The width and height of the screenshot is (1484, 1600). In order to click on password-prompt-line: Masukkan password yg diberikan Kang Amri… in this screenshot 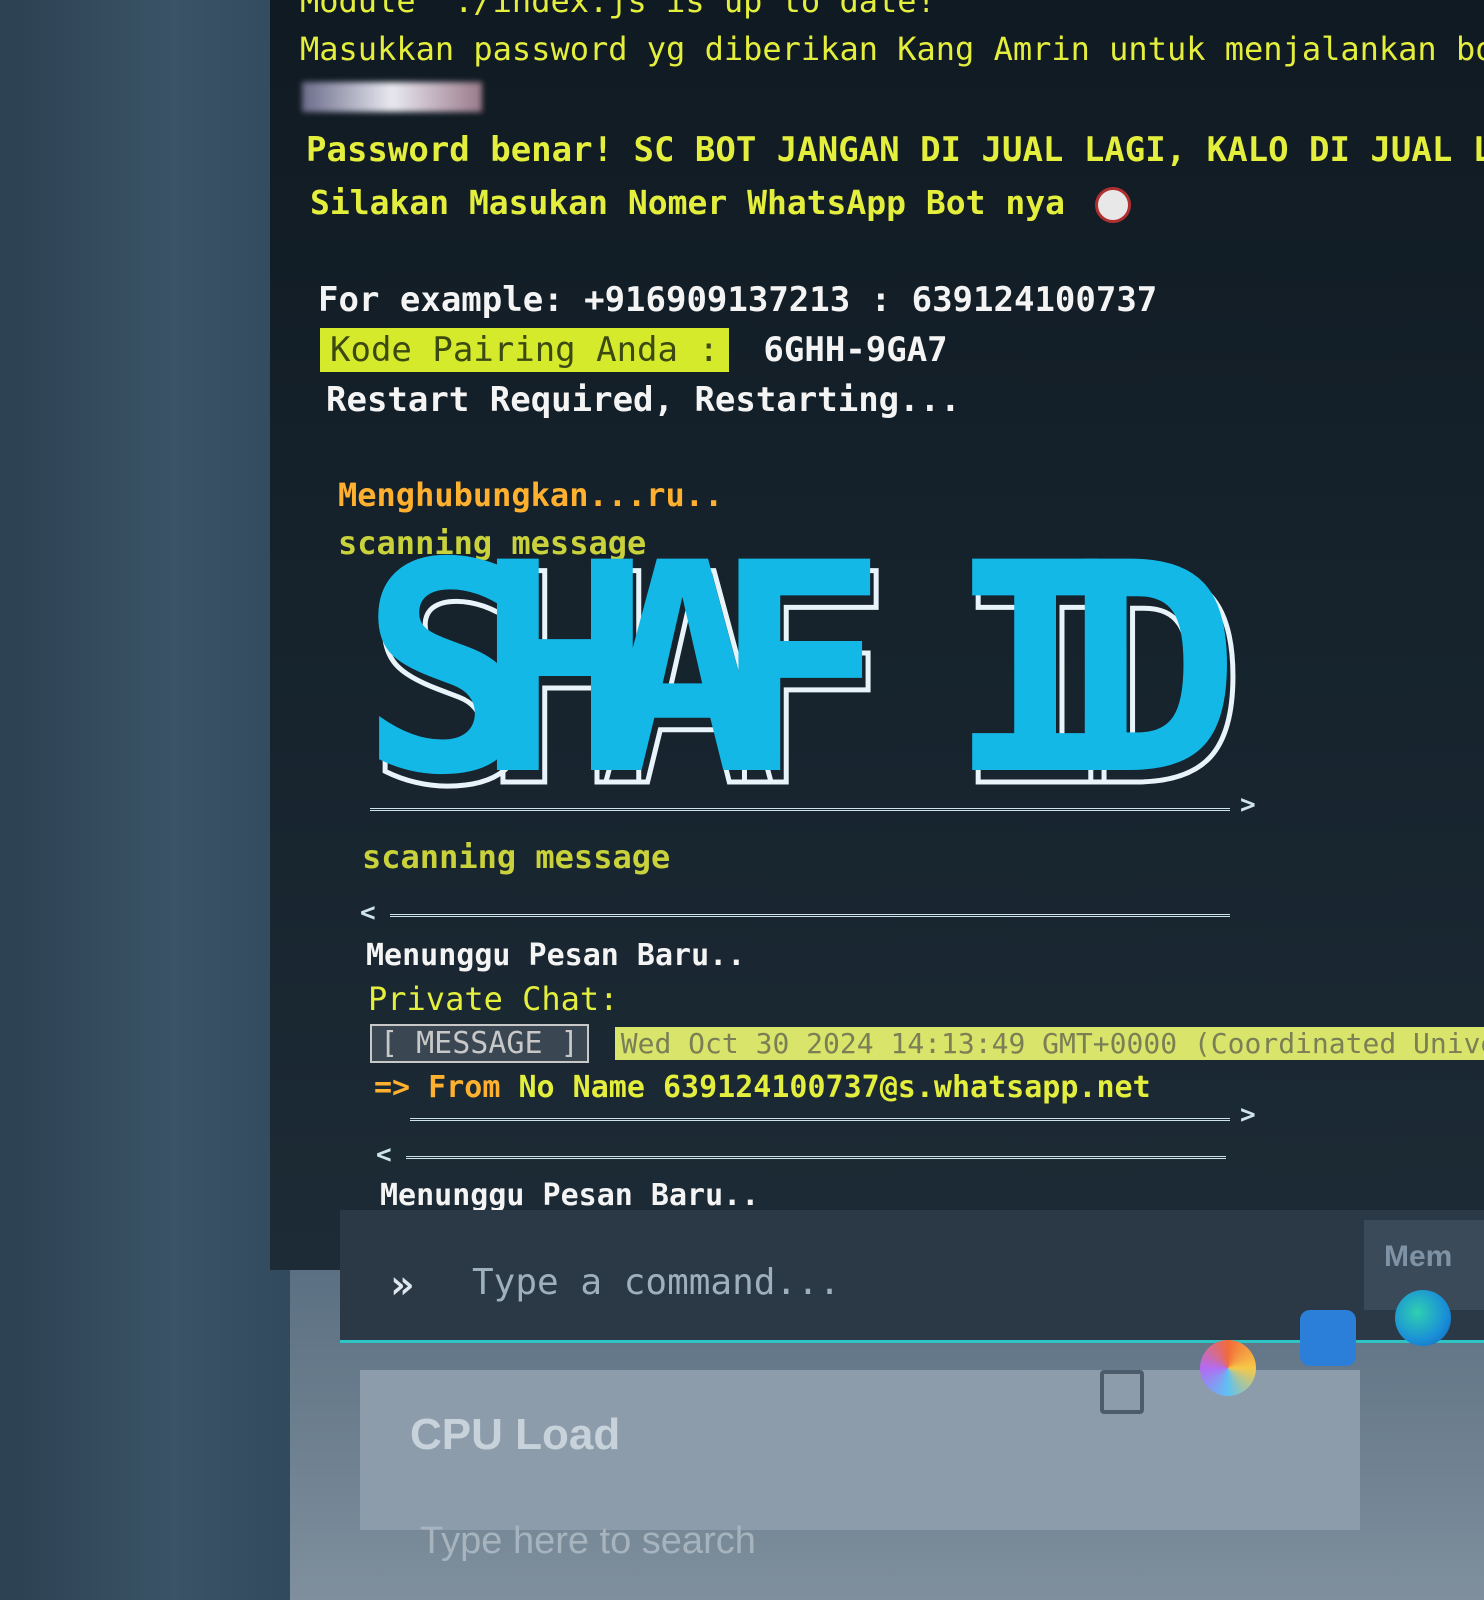, I will do `click(892, 49)`.